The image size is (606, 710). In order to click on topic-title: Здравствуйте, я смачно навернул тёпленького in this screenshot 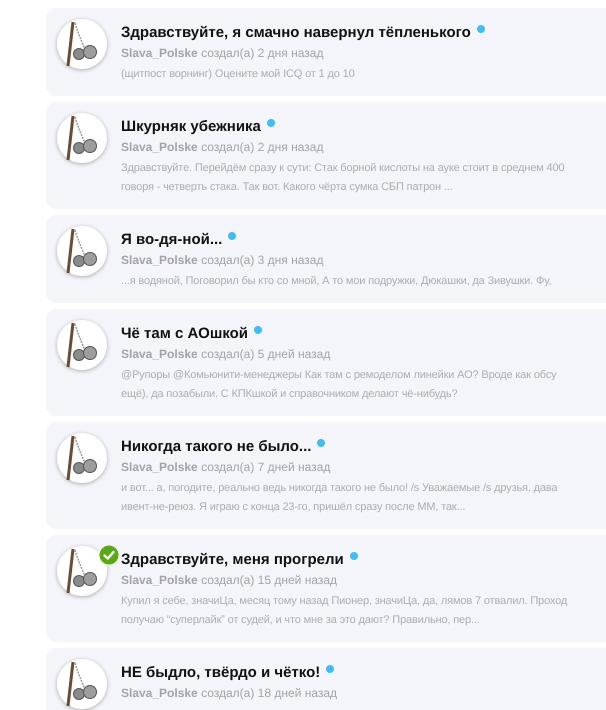, I will do `click(296, 32)`.